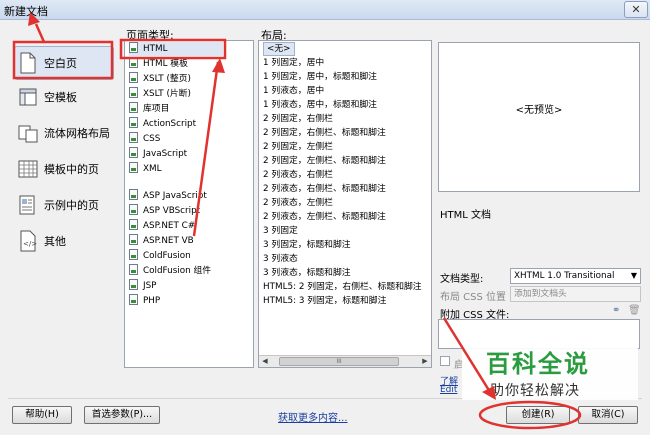  Describe the element at coordinates (550, 369) in the screenshot. I see `watermark: 百科全说 助你轻松解决` at that location.